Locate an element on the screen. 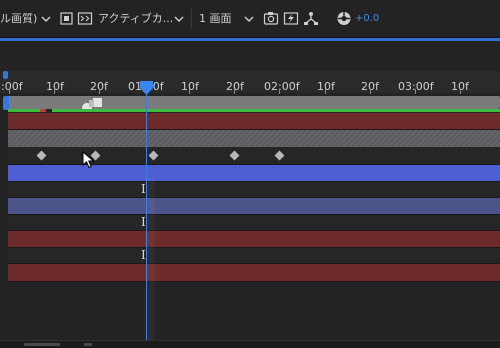 This screenshot has height=348, width=500. toolbar-divider is located at coordinates (191, 19).